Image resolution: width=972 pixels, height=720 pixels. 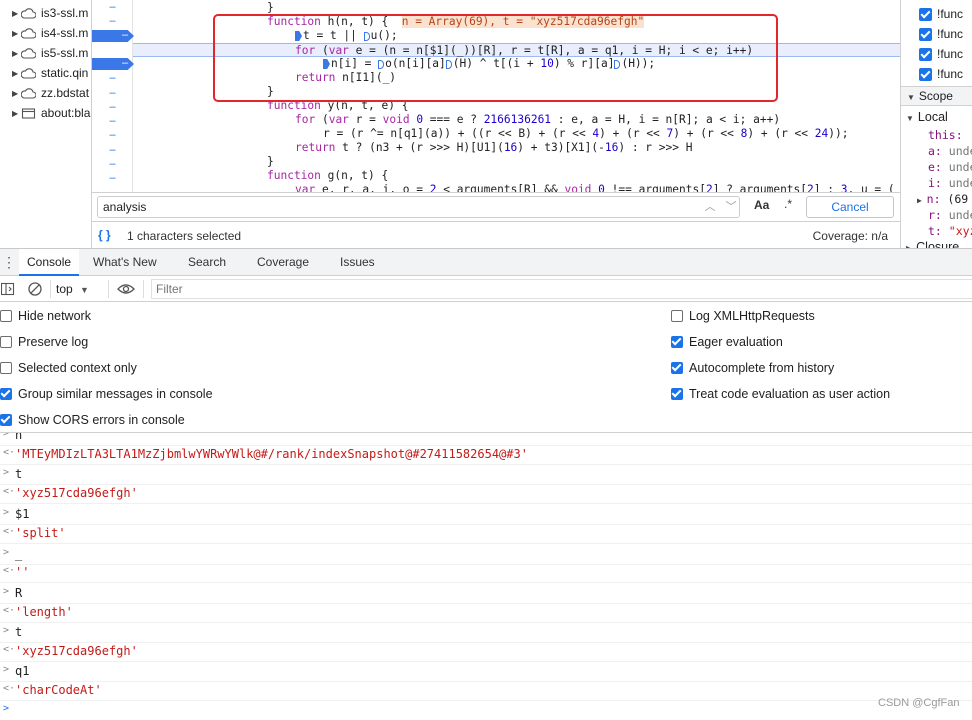 What do you see at coordinates (561, 289) in the screenshot?
I see `filter-input` at bounding box center [561, 289].